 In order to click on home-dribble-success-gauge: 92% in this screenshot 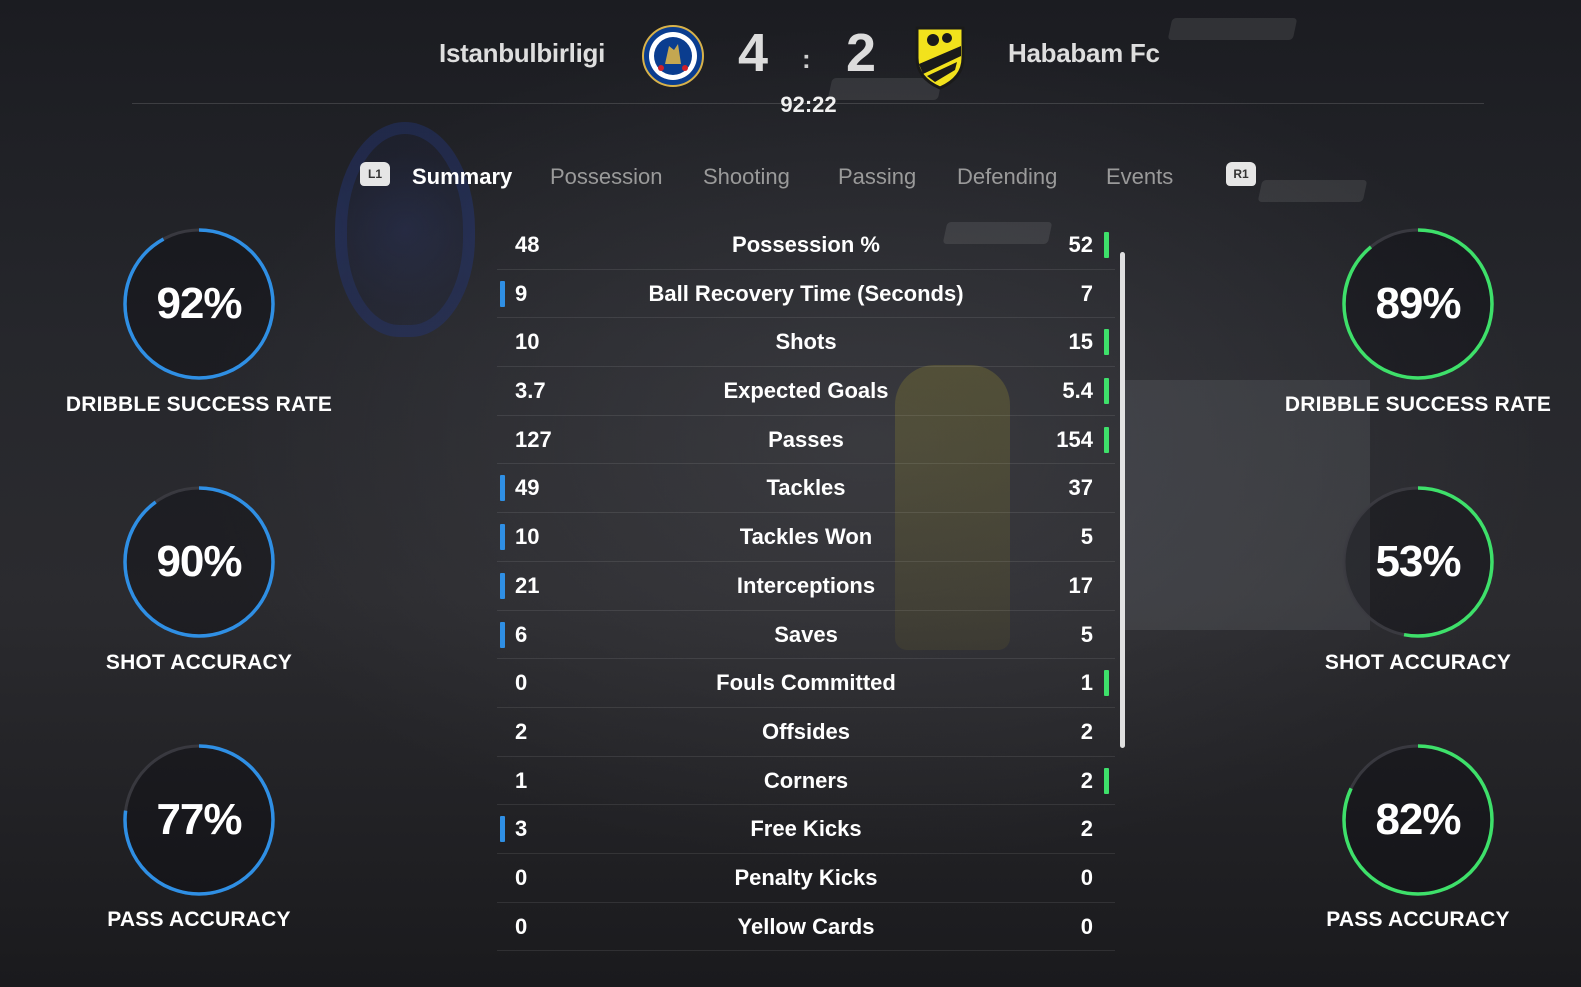, I will do `click(199, 304)`.